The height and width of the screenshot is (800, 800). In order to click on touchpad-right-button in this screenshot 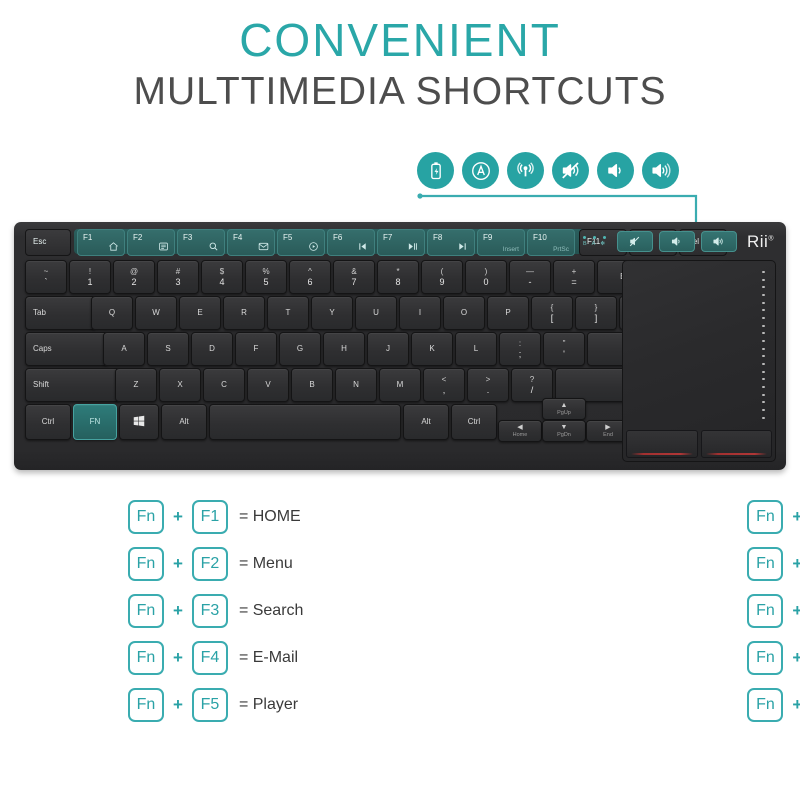, I will do `click(736, 444)`.